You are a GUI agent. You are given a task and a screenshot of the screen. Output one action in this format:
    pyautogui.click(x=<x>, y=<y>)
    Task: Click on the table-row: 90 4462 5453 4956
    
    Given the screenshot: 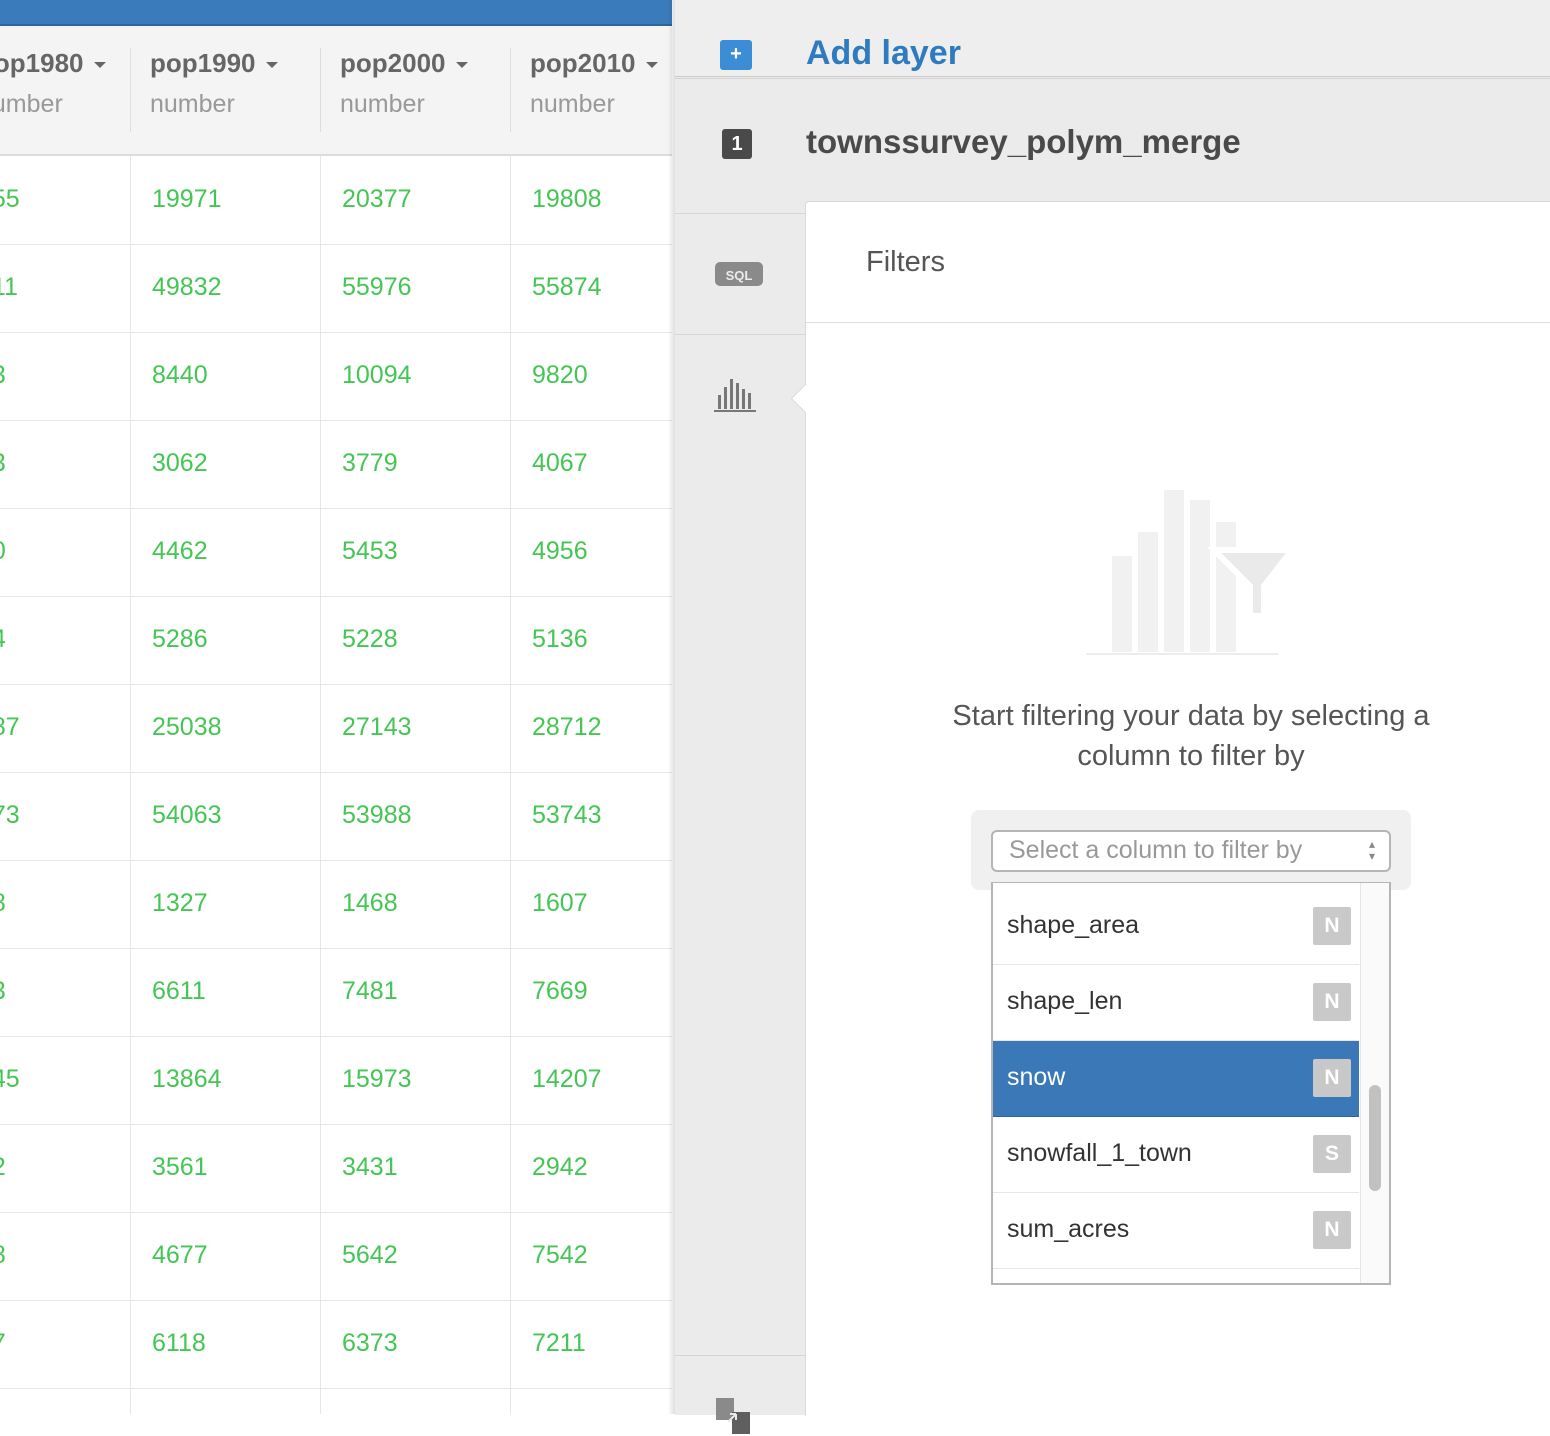 What is the action you would take?
    pyautogui.click(x=336, y=552)
    